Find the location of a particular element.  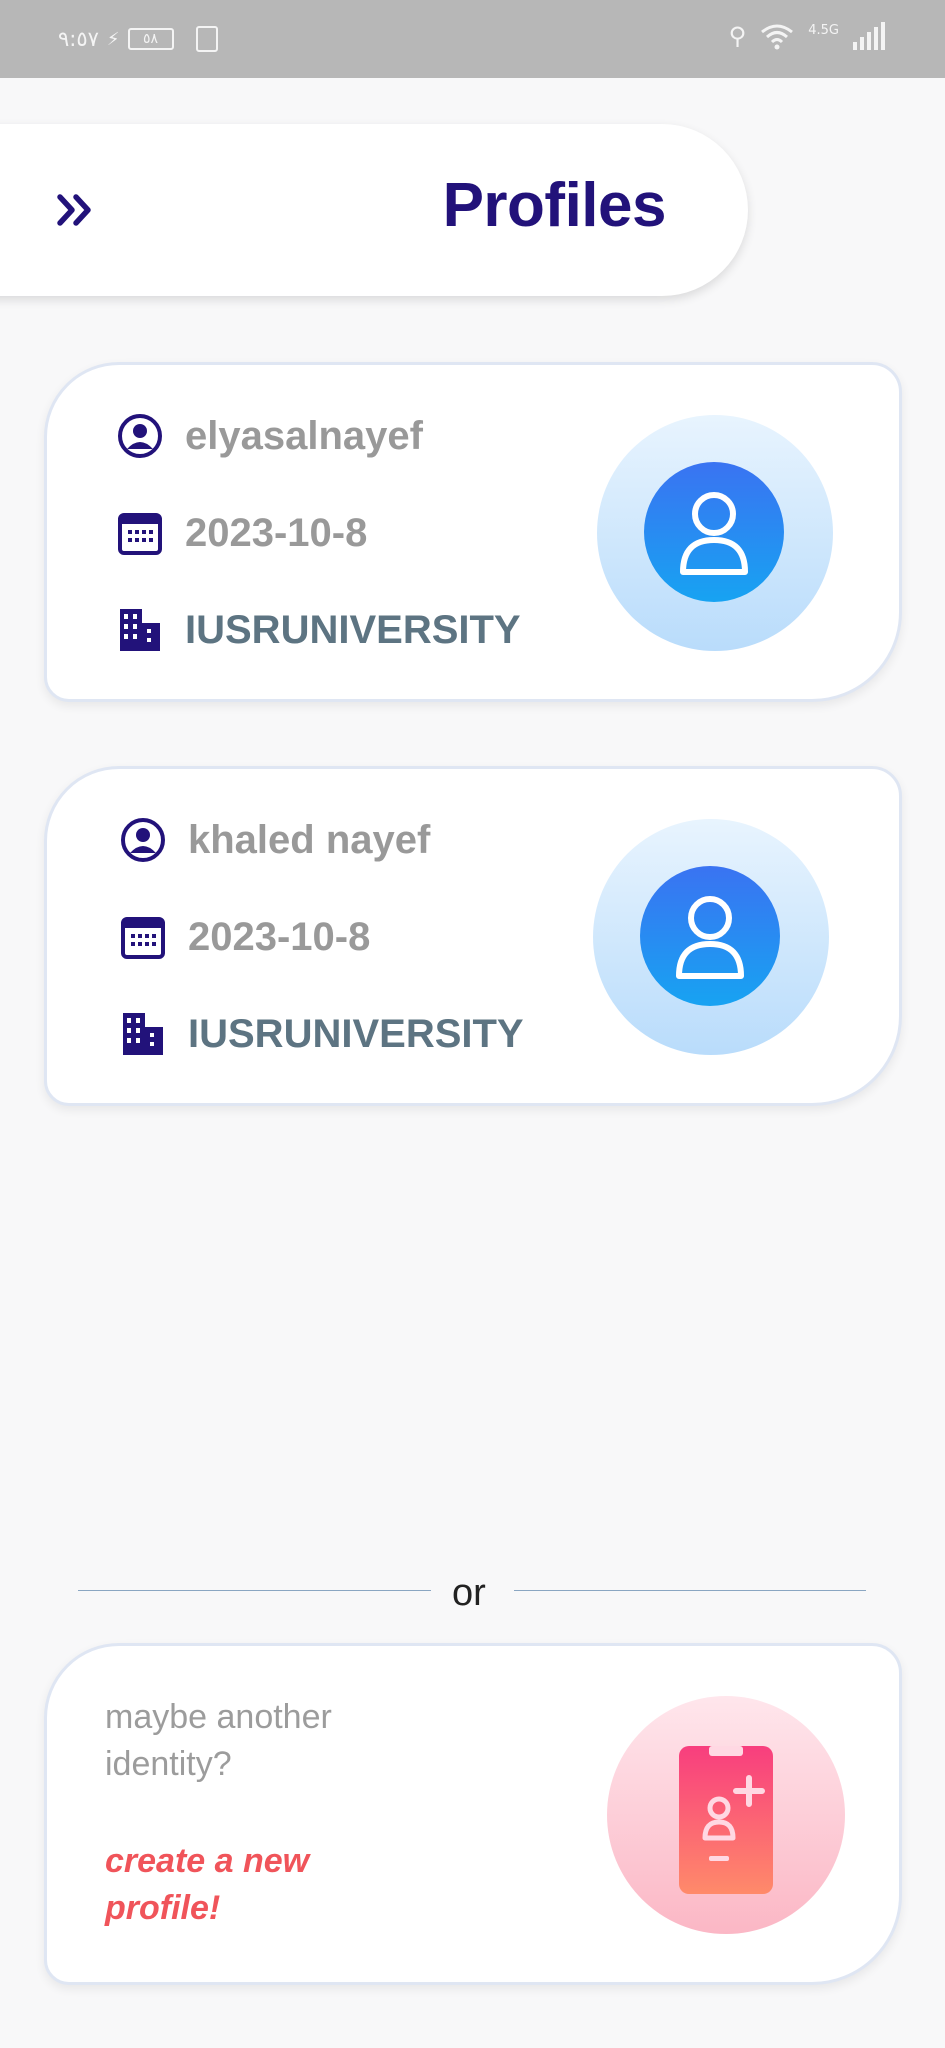

double-chevron-right-icon is located at coordinates (74, 210).